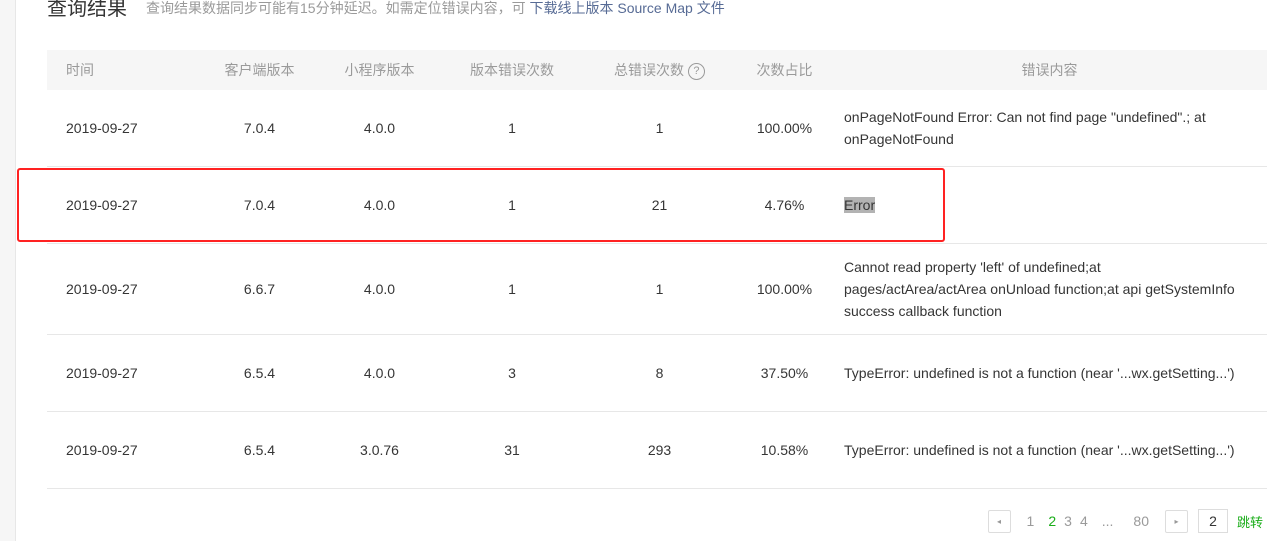  What do you see at coordinates (1125, 521) in the screenshot?
I see `pagination: ◂ 1 2 3 4... 80 ▸ 2 跳转` at bounding box center [1125, 521].